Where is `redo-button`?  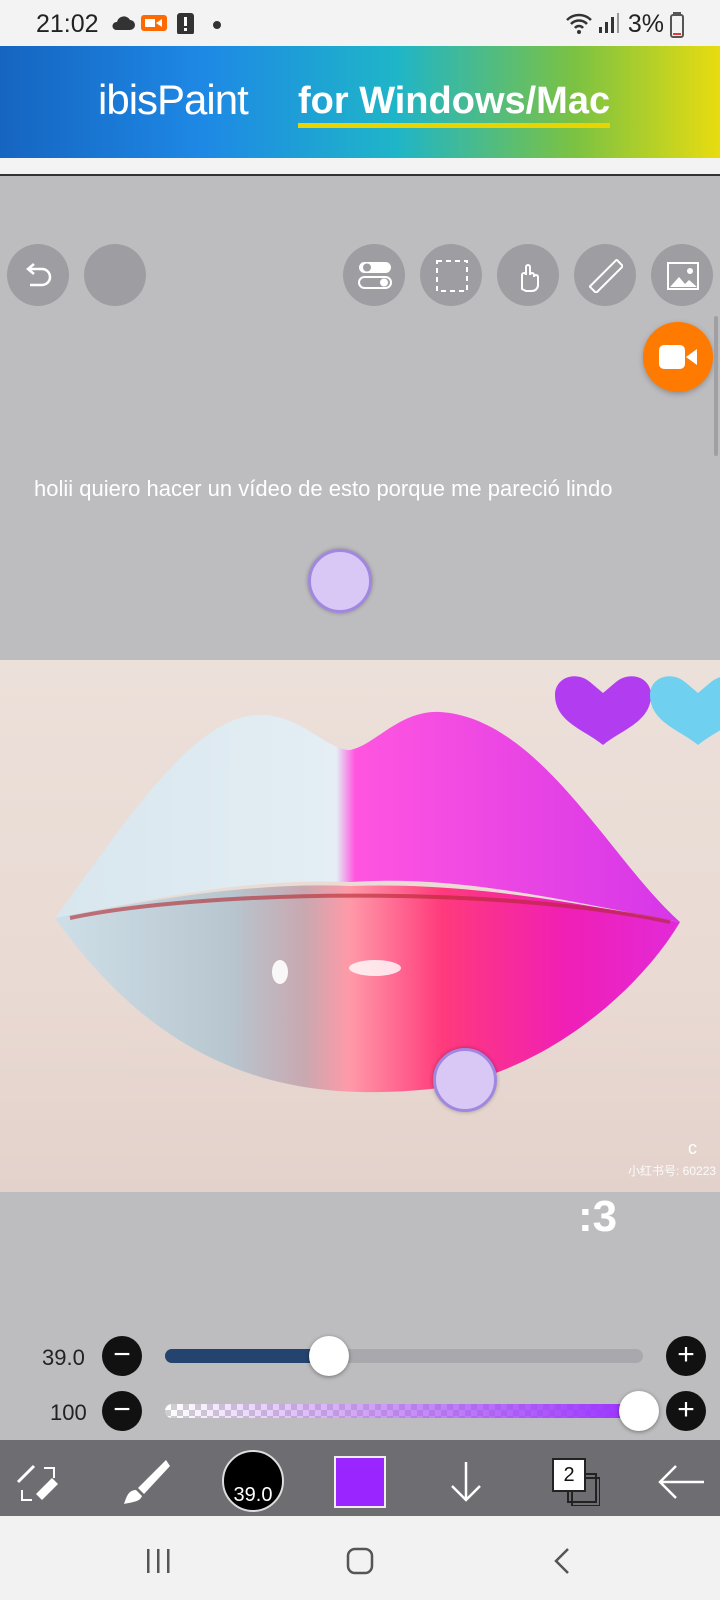
redo-button is located at coordinates (115, 275).